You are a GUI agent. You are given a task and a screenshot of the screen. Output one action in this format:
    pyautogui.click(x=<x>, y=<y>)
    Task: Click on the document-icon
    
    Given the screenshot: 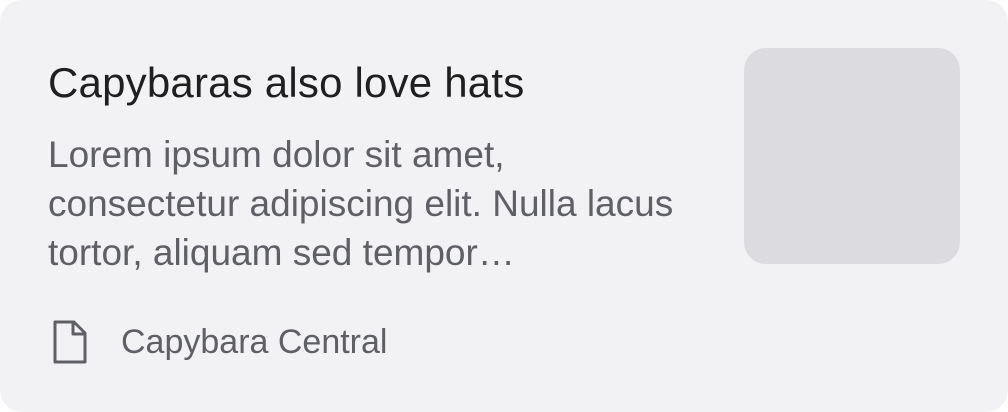 What is the action you would take?
    pyautogui.click(x=70, y=342)
    